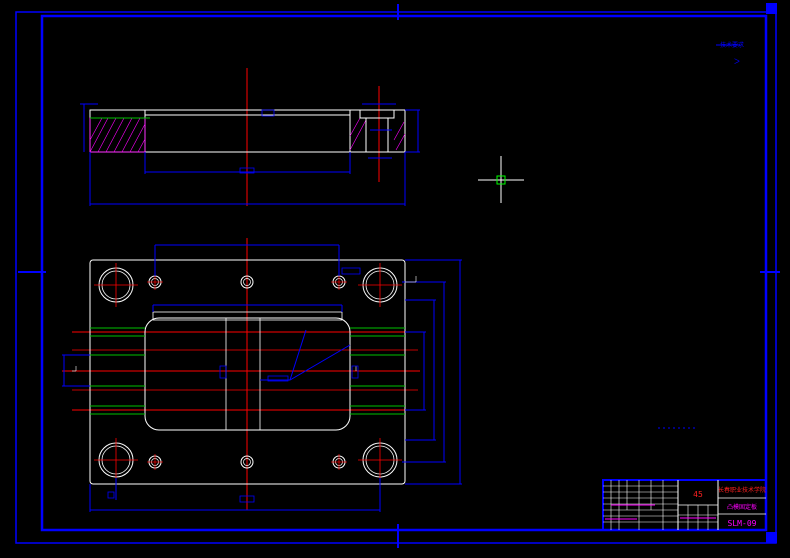 This screenshot has width=790, height=558. Describe the element at coordinates (737, 61) in the screenshot. I see `roughness-symbol: ᐳ` at that location.